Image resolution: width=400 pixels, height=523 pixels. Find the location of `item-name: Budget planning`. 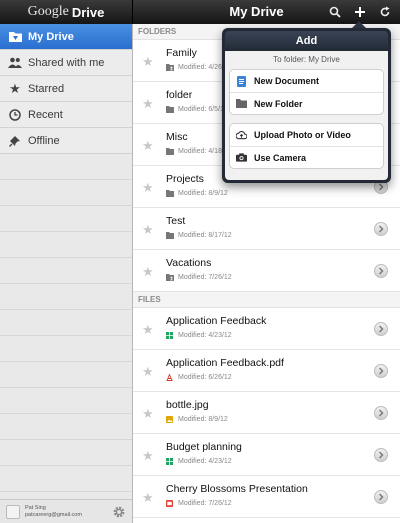

item-name: Budget planning is located at coordinates (204, 447).